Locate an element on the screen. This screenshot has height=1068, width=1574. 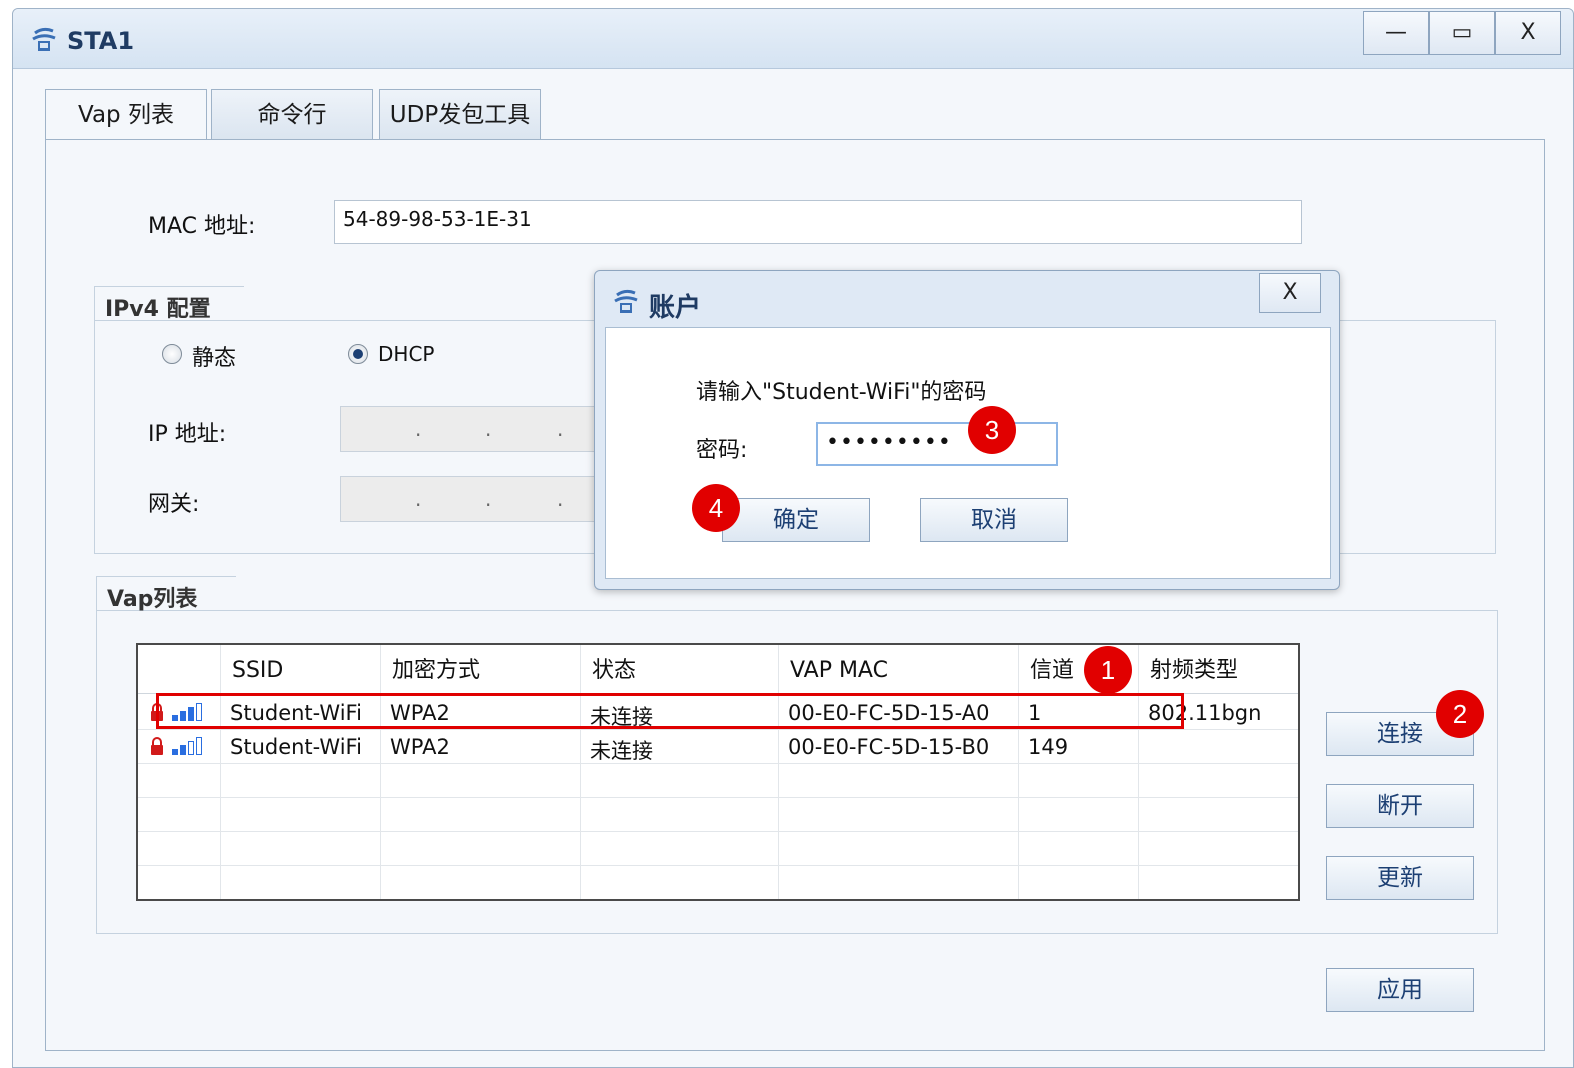
cell-channel: 149 is located at coordinates (1048, 747).